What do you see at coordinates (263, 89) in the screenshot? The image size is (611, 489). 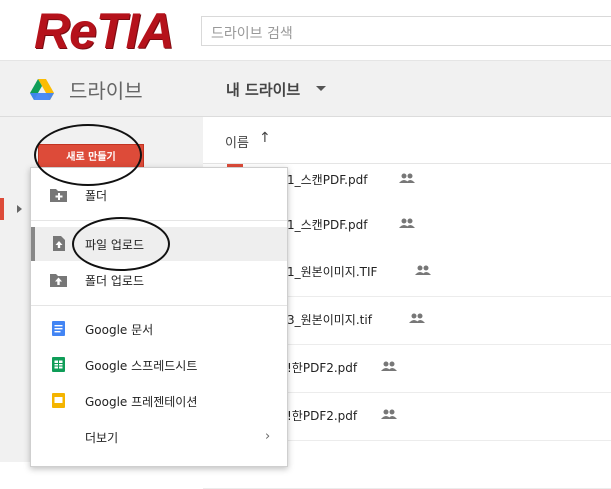 I see `breadcrumb-my-drive: 내 드라이브` at bounding box center [263, 89].